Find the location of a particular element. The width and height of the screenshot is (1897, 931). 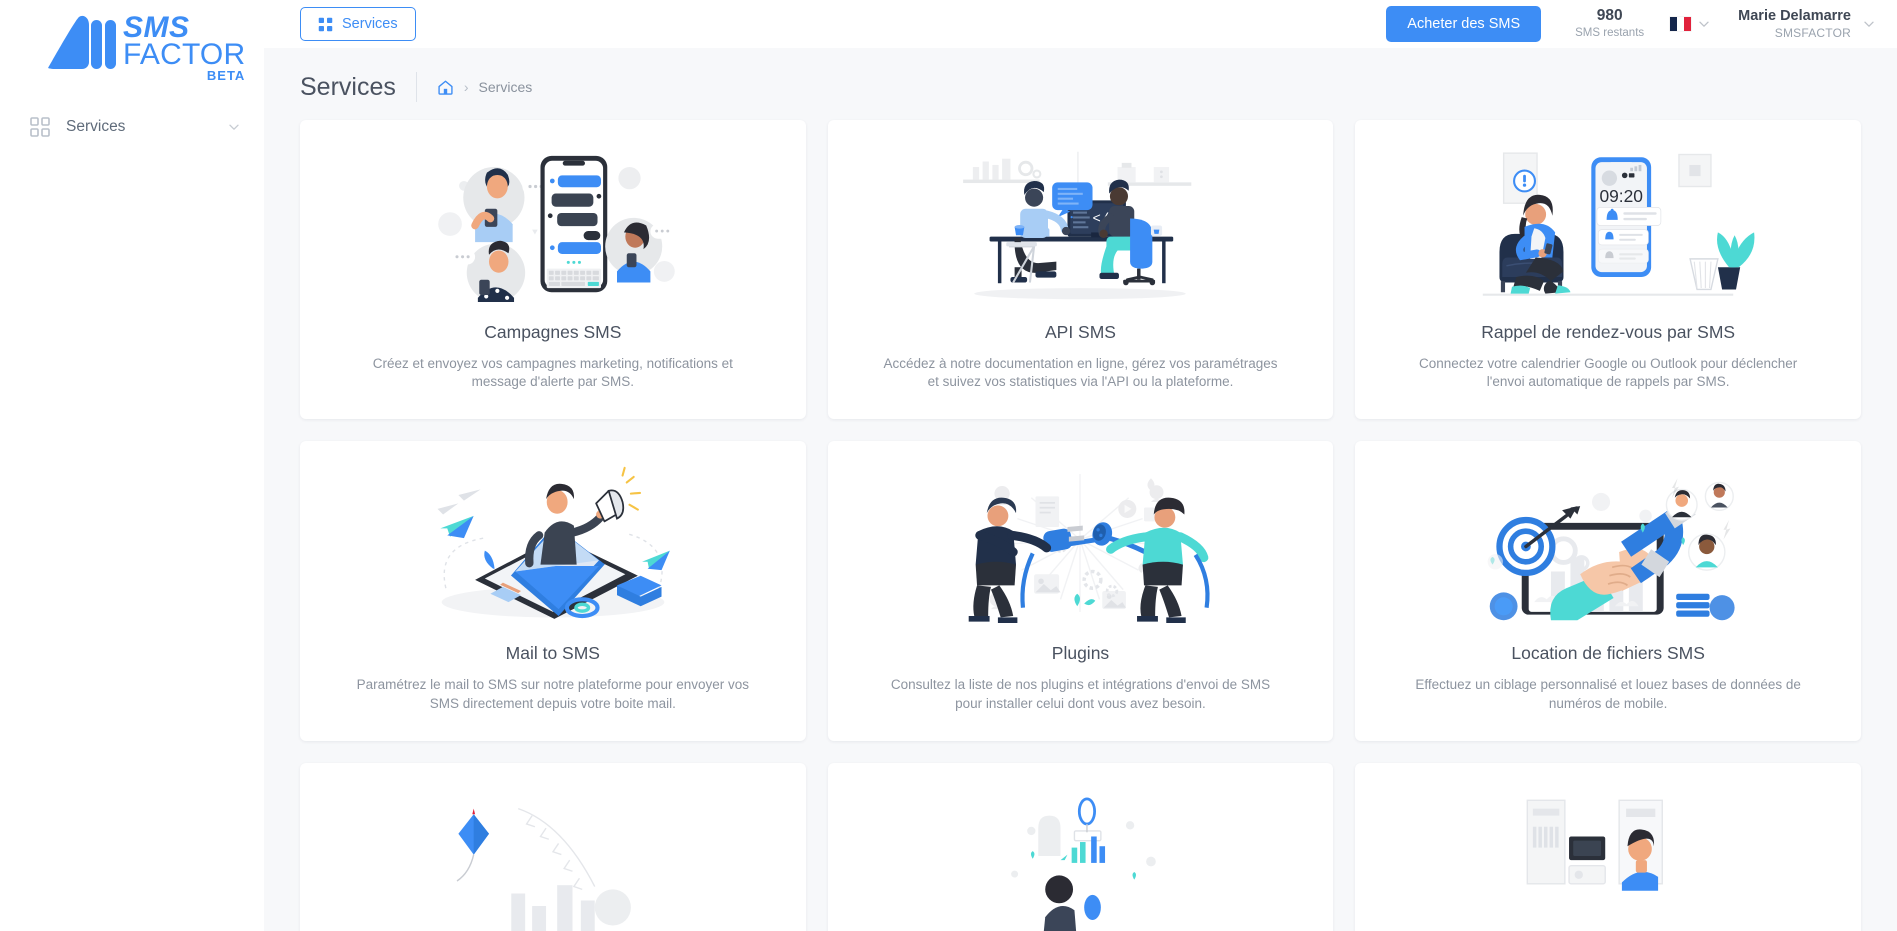

service-card-title: Location de fichiers SMS is located at coordinates (1608, 653).